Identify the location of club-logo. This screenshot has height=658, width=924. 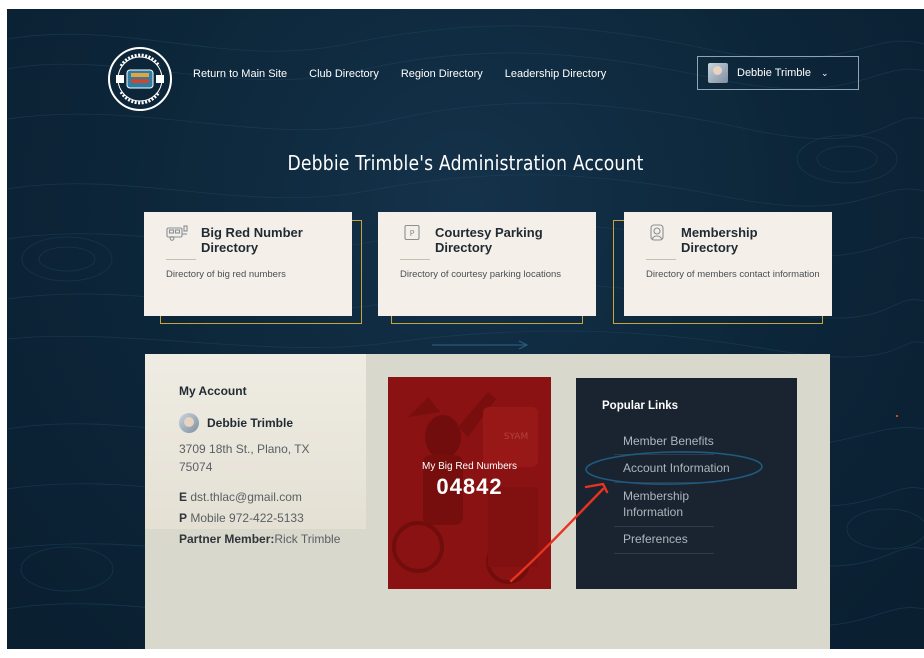
(140, 79).